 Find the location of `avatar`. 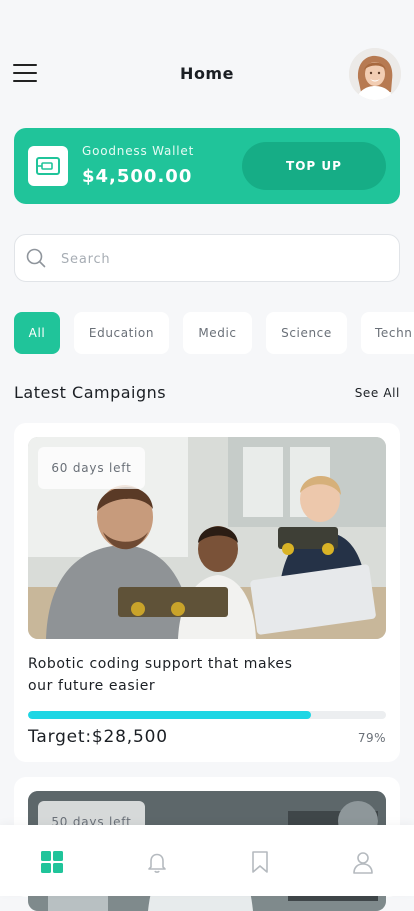

avatar is located at coordinates (375, 74).